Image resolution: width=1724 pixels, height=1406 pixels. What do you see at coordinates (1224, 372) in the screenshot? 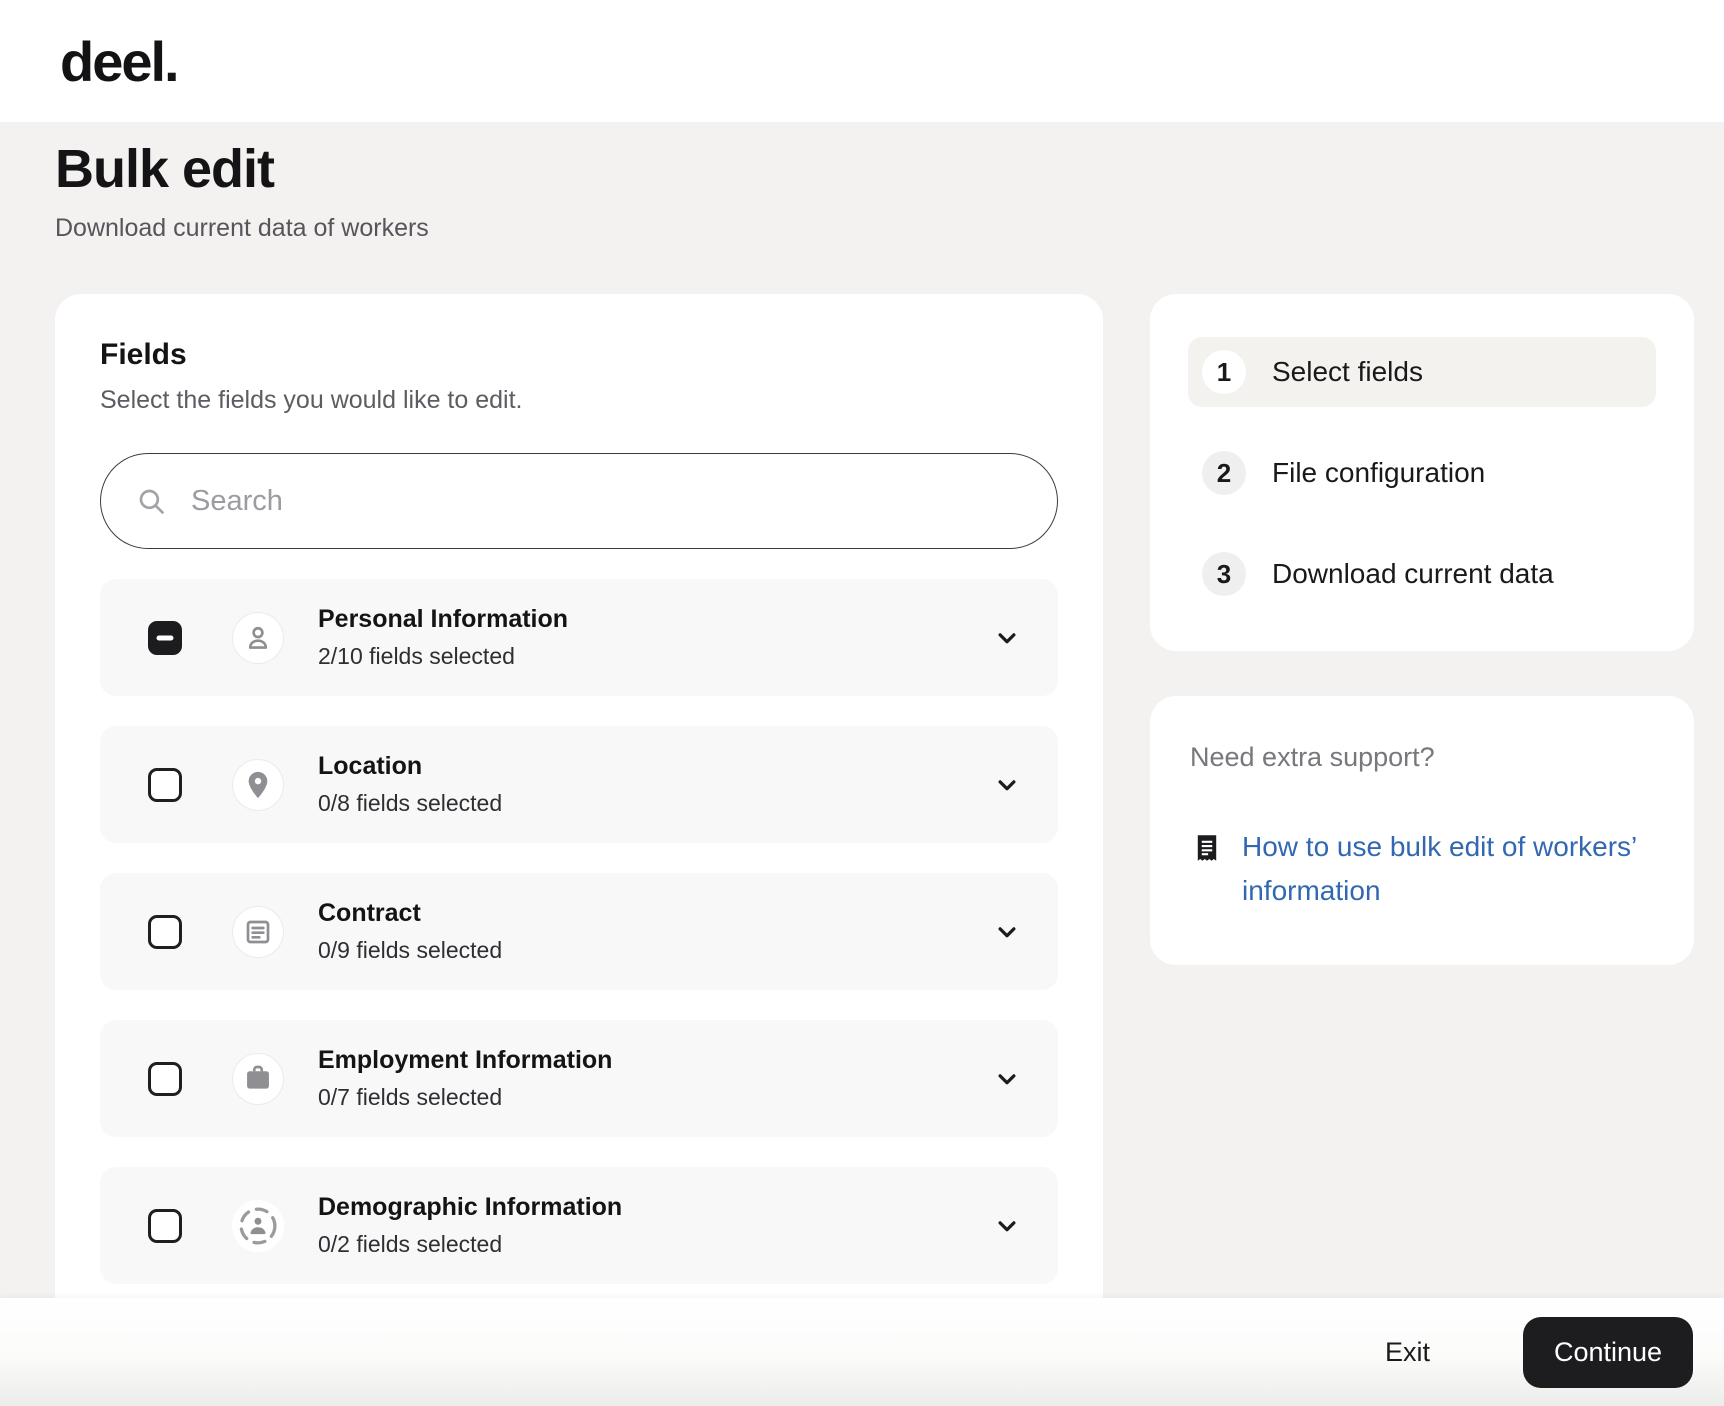
I see `step-number-badge: 1` at bounding box center [1224, 372].